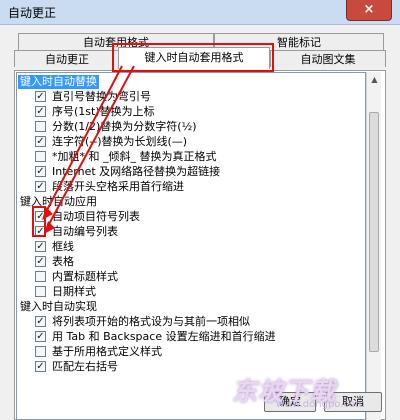  Describe the element at coordinates (96, 216) in the screenshot. I see `option-label: 自动项目符号列表` at that location.